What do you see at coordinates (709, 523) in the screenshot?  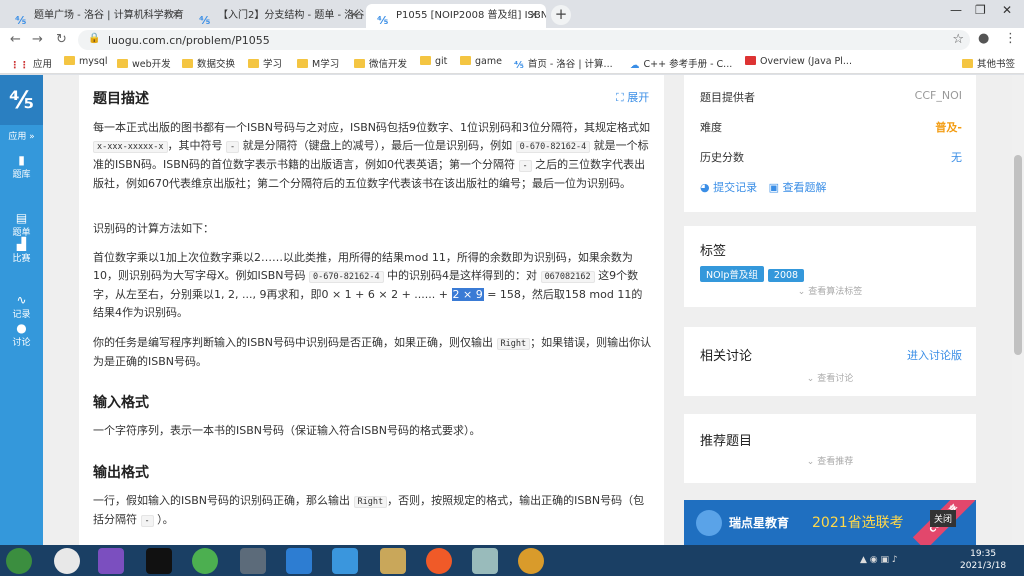 I see `brand-logo-icon` at bounding box center [709, 523].